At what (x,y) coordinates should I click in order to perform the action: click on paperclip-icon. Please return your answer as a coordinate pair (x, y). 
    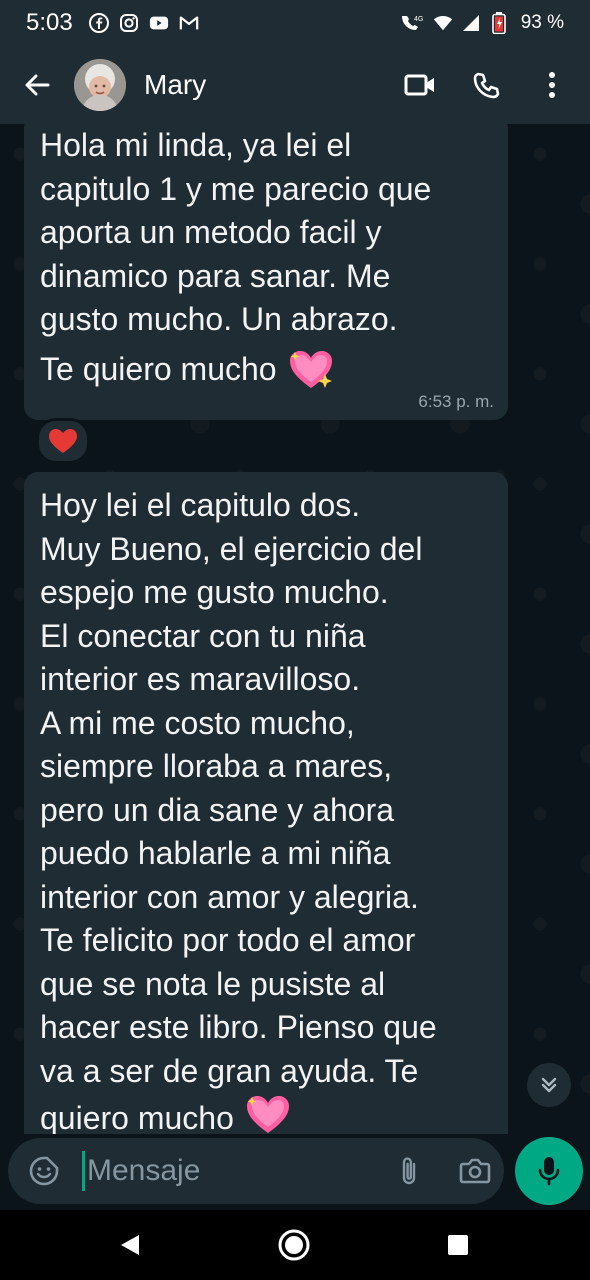
    Looking at the image, I should click on (409, 1171).